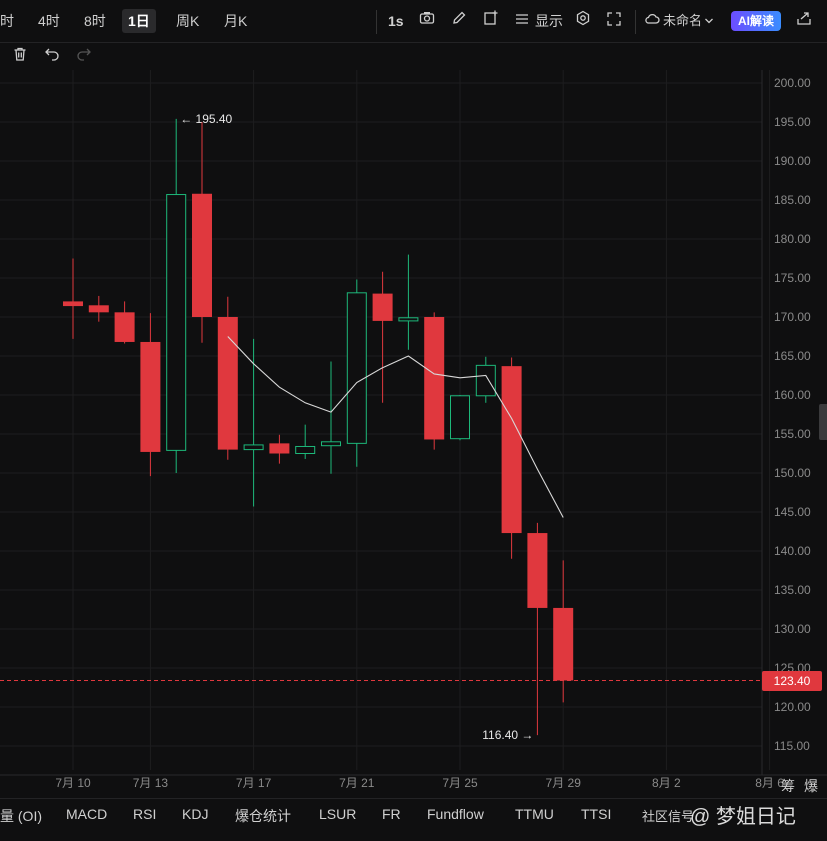  What do you see at coordinates (823, 422) in the screenshot?
I see `side-panel-handle` at bounding box center [823, 422].